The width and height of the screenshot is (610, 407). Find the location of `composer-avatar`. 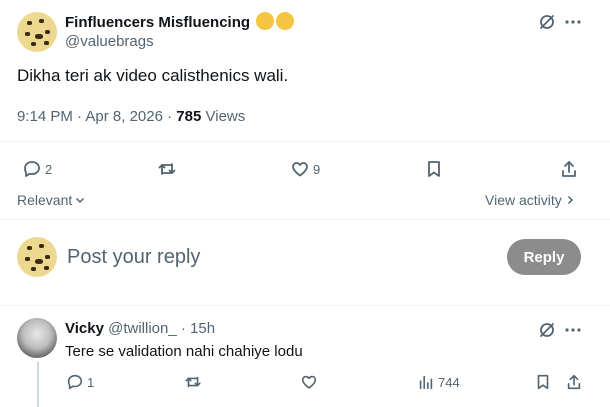

composer-avatar is located at coordinates (37, 257).